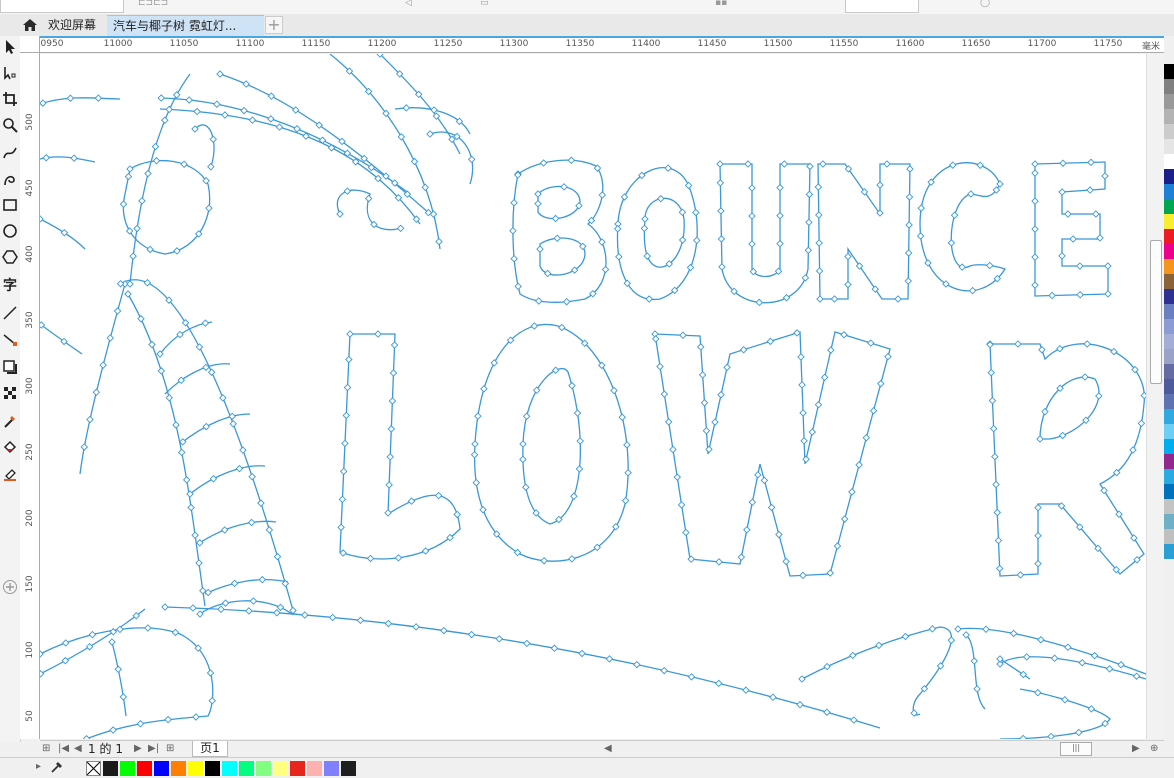 The height and width of the screenshot is (778, 1174). What do you see at coordinates (1076, 749) in the screenshot?
I see `horizontal-scroll-thumb: |||` at bounding box center [1076, 749].